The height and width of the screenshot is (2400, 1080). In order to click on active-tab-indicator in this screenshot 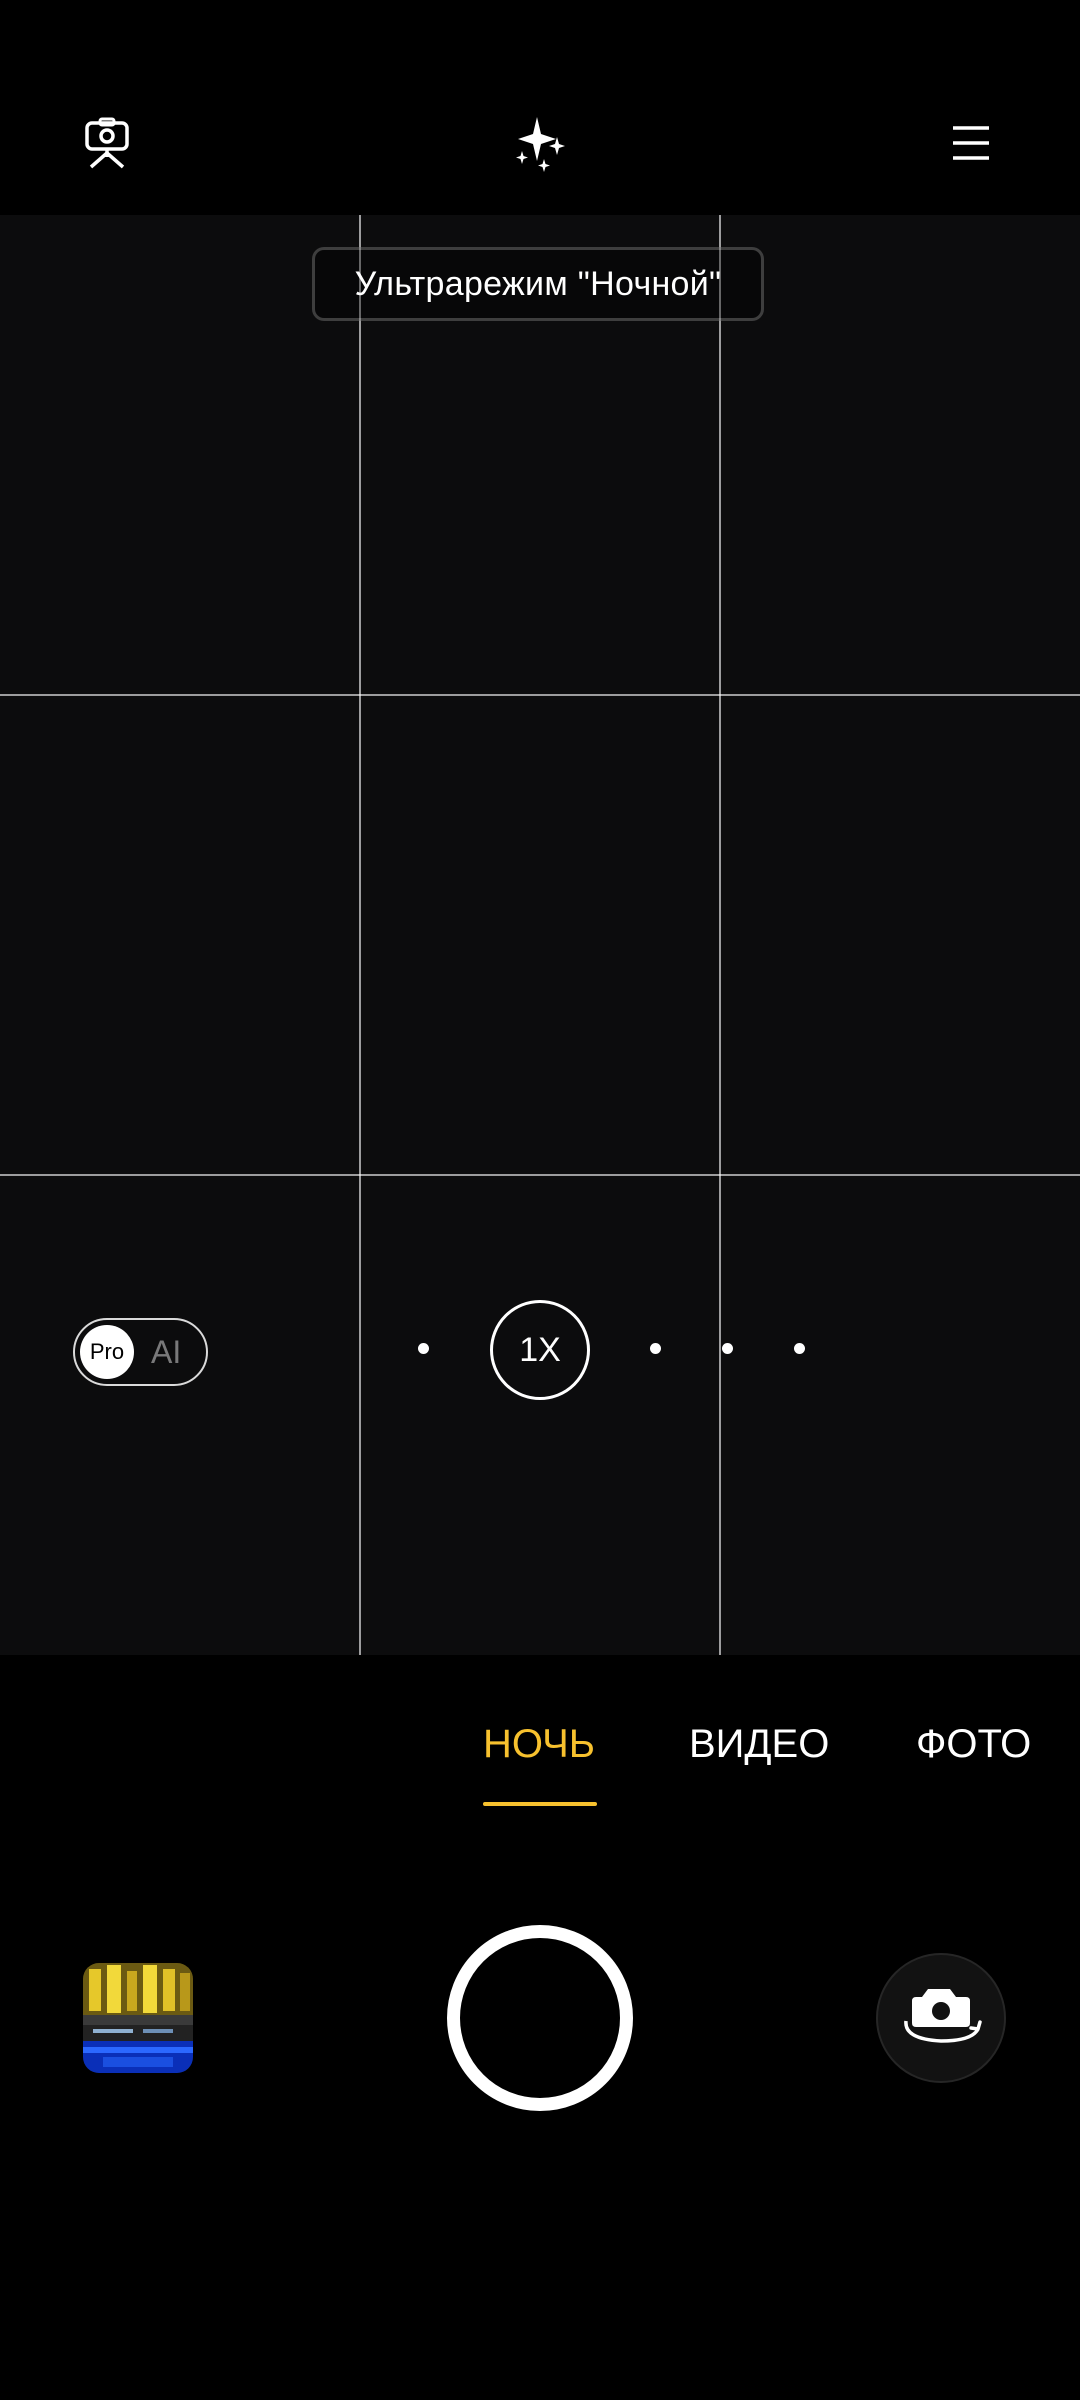, I will do `click(540, 1804)`.